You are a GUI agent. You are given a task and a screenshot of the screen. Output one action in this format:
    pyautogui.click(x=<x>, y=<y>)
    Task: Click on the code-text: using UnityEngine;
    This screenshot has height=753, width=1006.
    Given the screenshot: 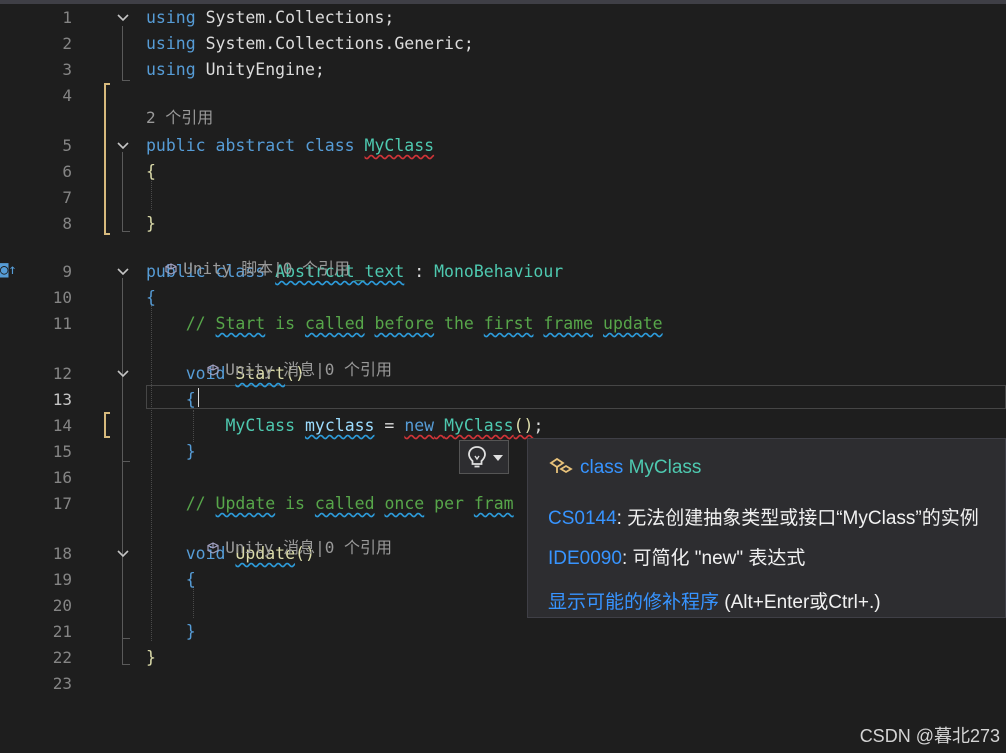 What is the action you would take?
    pyautogui.click(x=235, y=70)
    